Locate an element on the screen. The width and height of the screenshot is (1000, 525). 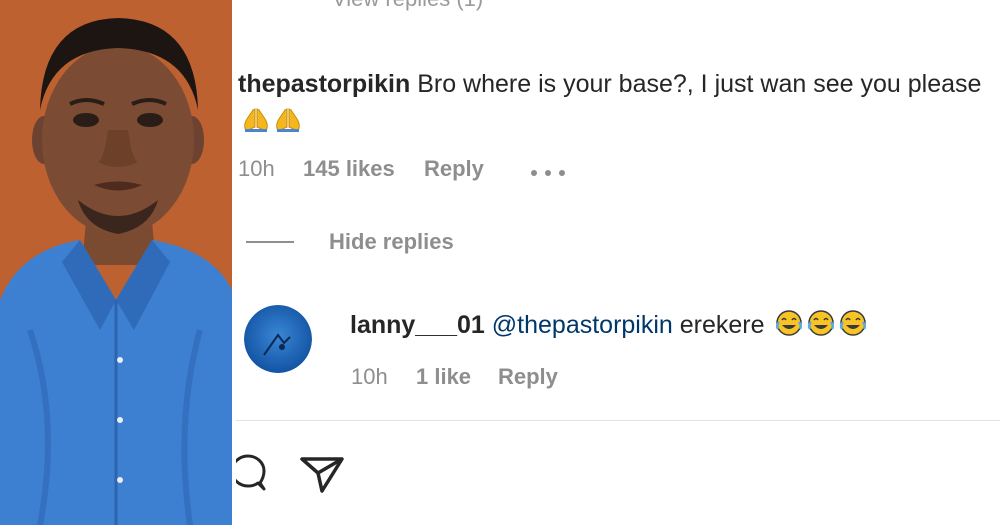
comment-likes: 145 likes is located at coordinates (349, 169).